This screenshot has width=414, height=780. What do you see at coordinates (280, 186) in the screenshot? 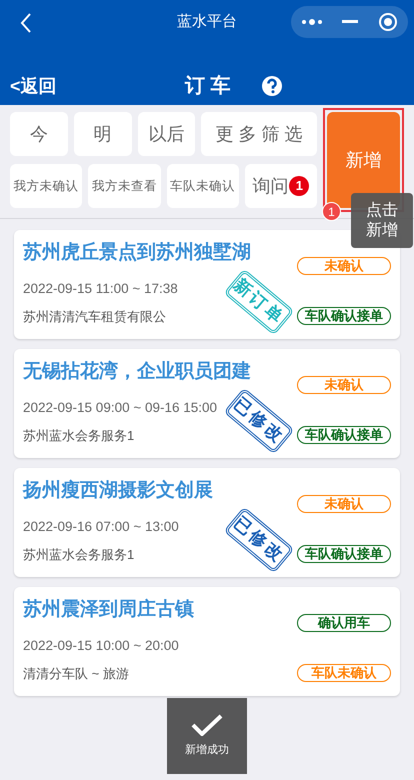
I see `status-filter-button: 询问 1` at bounding box center [280, 186].